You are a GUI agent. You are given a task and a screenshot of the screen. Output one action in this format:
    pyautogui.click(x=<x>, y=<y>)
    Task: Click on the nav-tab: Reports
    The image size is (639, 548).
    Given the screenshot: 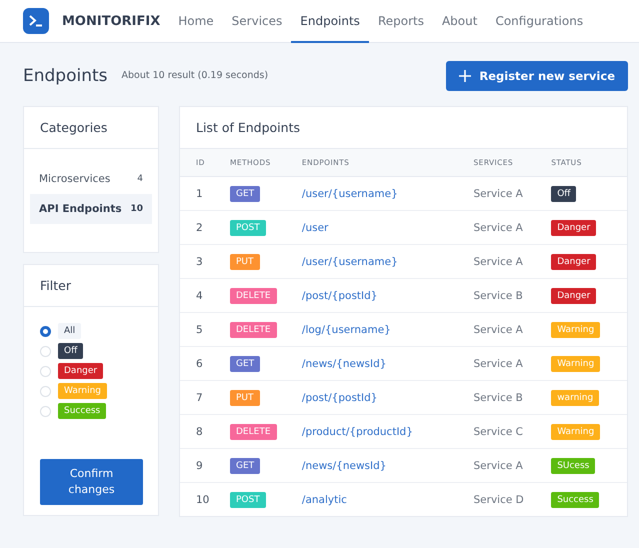 What is the action you would take?
    pyautogui.click(x=400, y=21)
    